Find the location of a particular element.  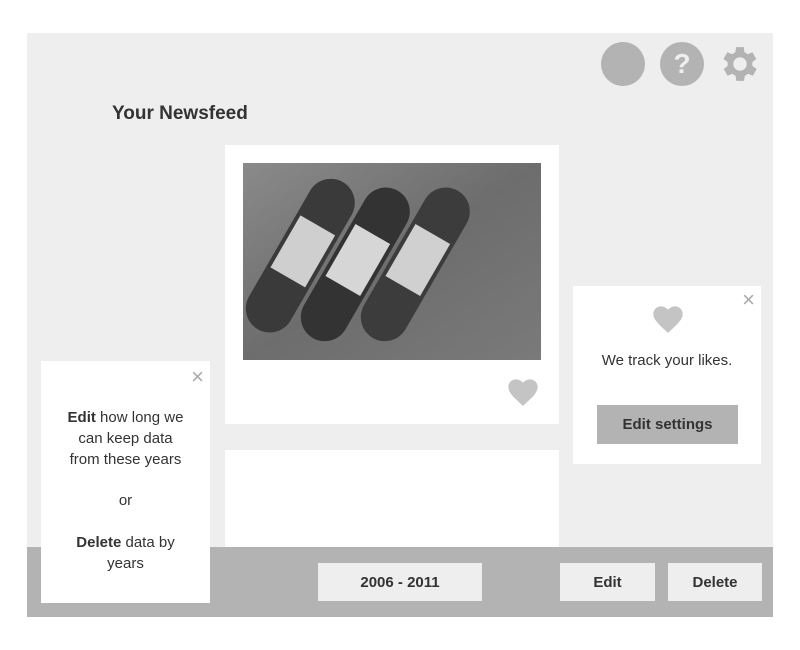

help-button: ? is located at coordinates (682, 64).